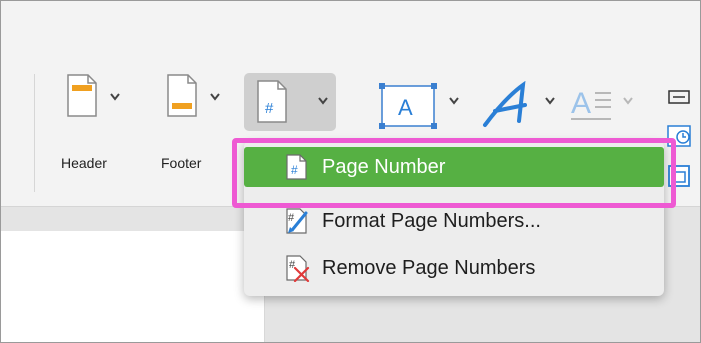 This screenshot has height=343, width=701. I want to click on menu-item-remove-page-numbers: # Remove Page Numbers, so click(454, 268).